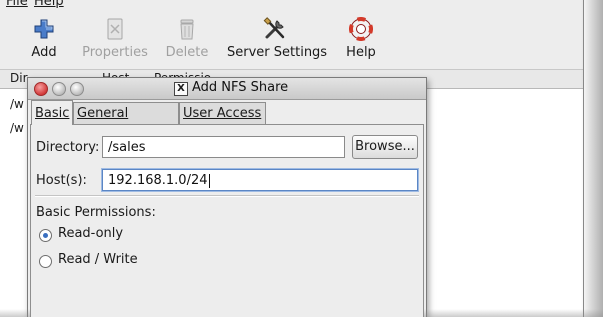  I want to click on edge-shadow, so click(592, 158).